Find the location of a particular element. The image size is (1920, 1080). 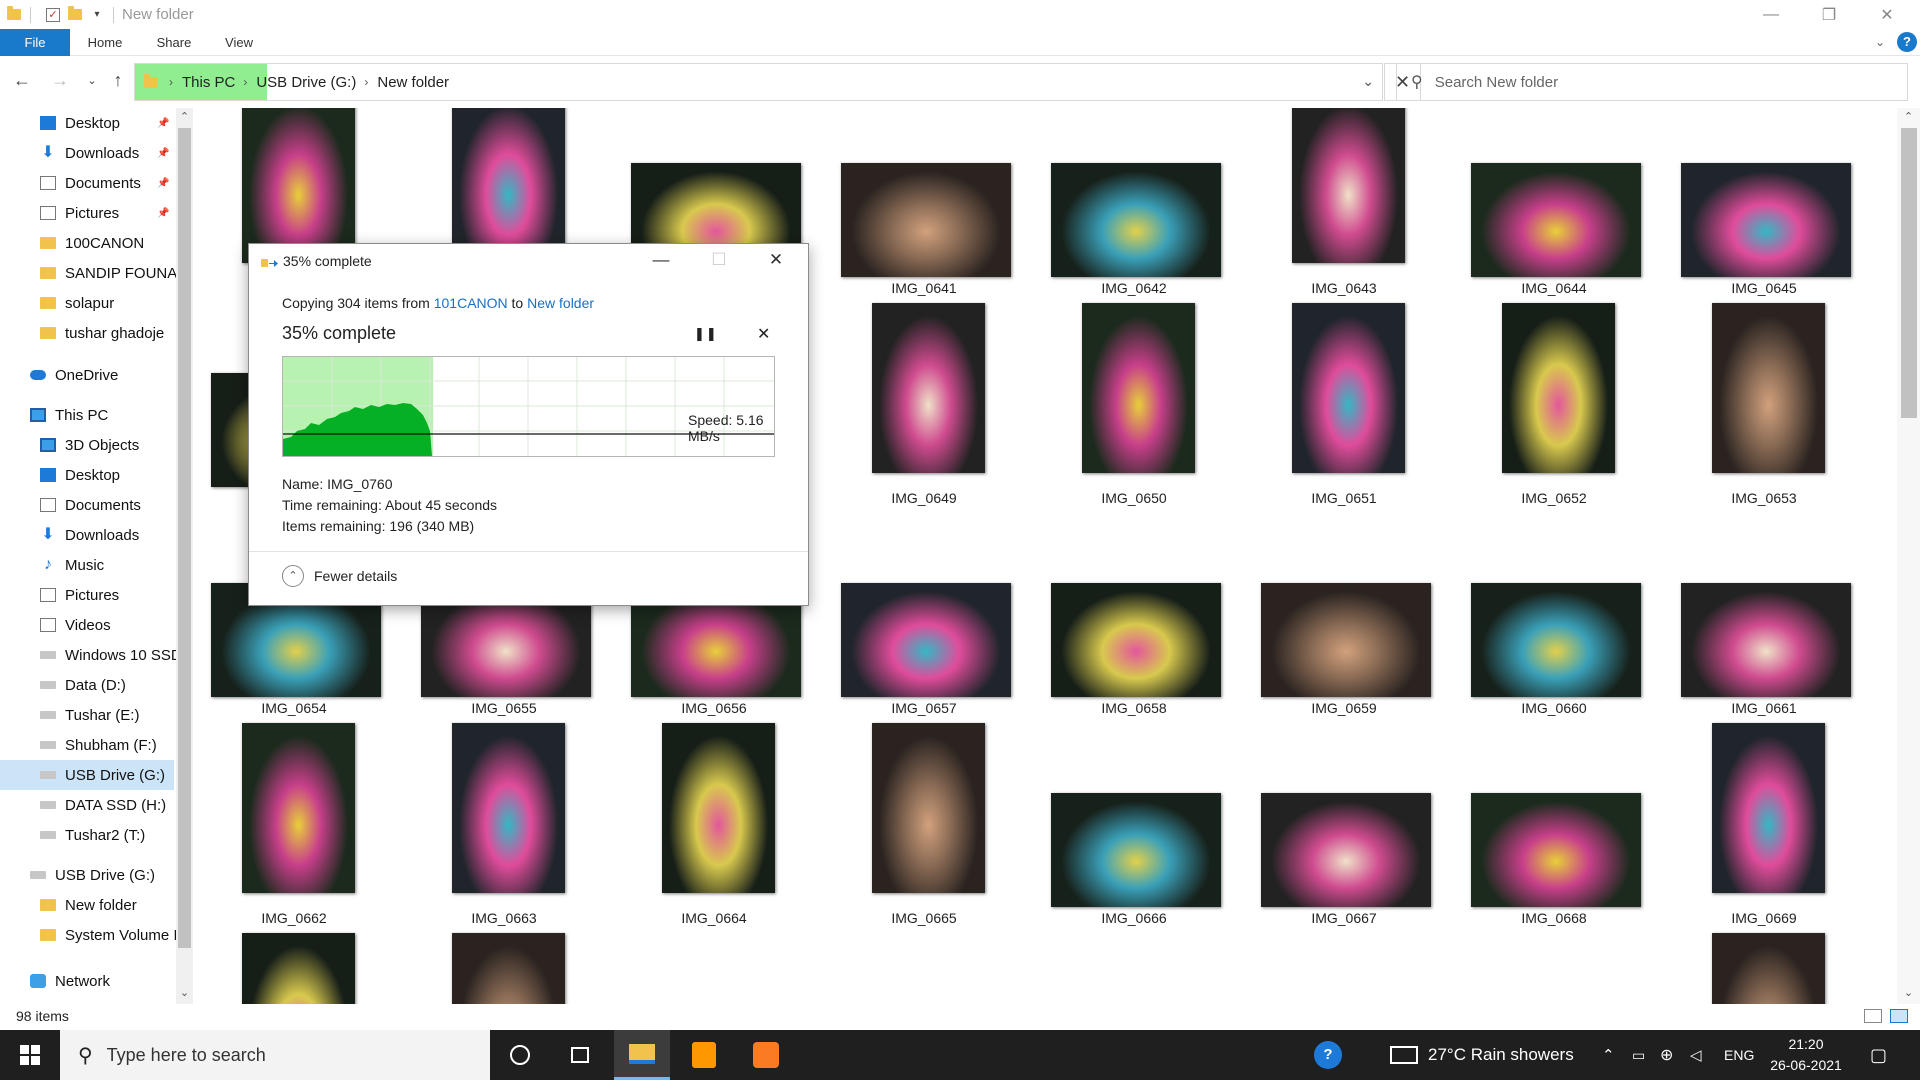

task-view-icon is located at coordinates (580, 1055).